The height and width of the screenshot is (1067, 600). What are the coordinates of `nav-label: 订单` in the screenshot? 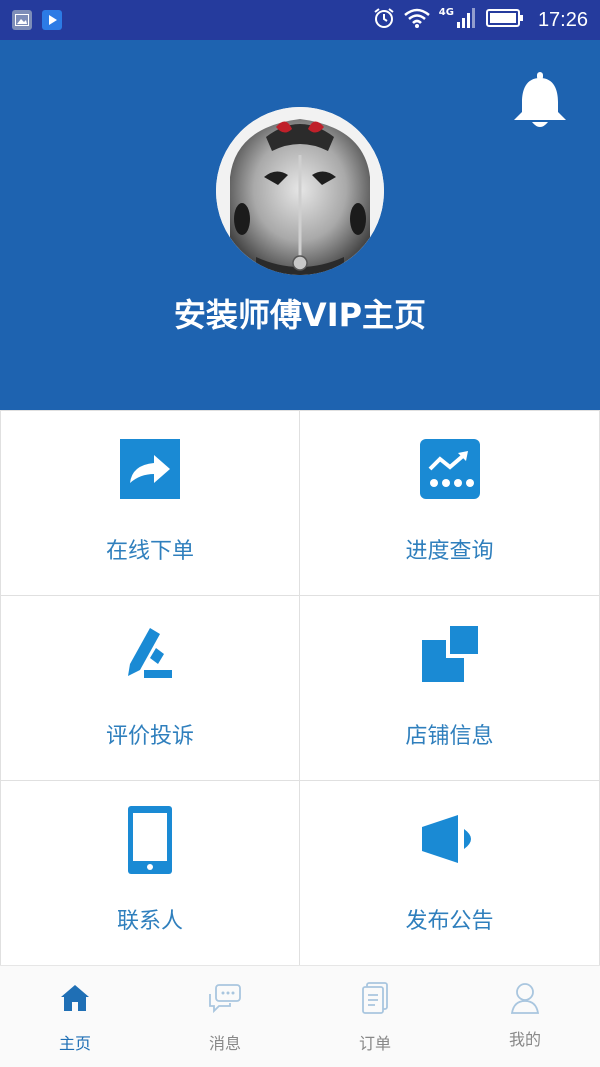 It's located at (374, 1043).